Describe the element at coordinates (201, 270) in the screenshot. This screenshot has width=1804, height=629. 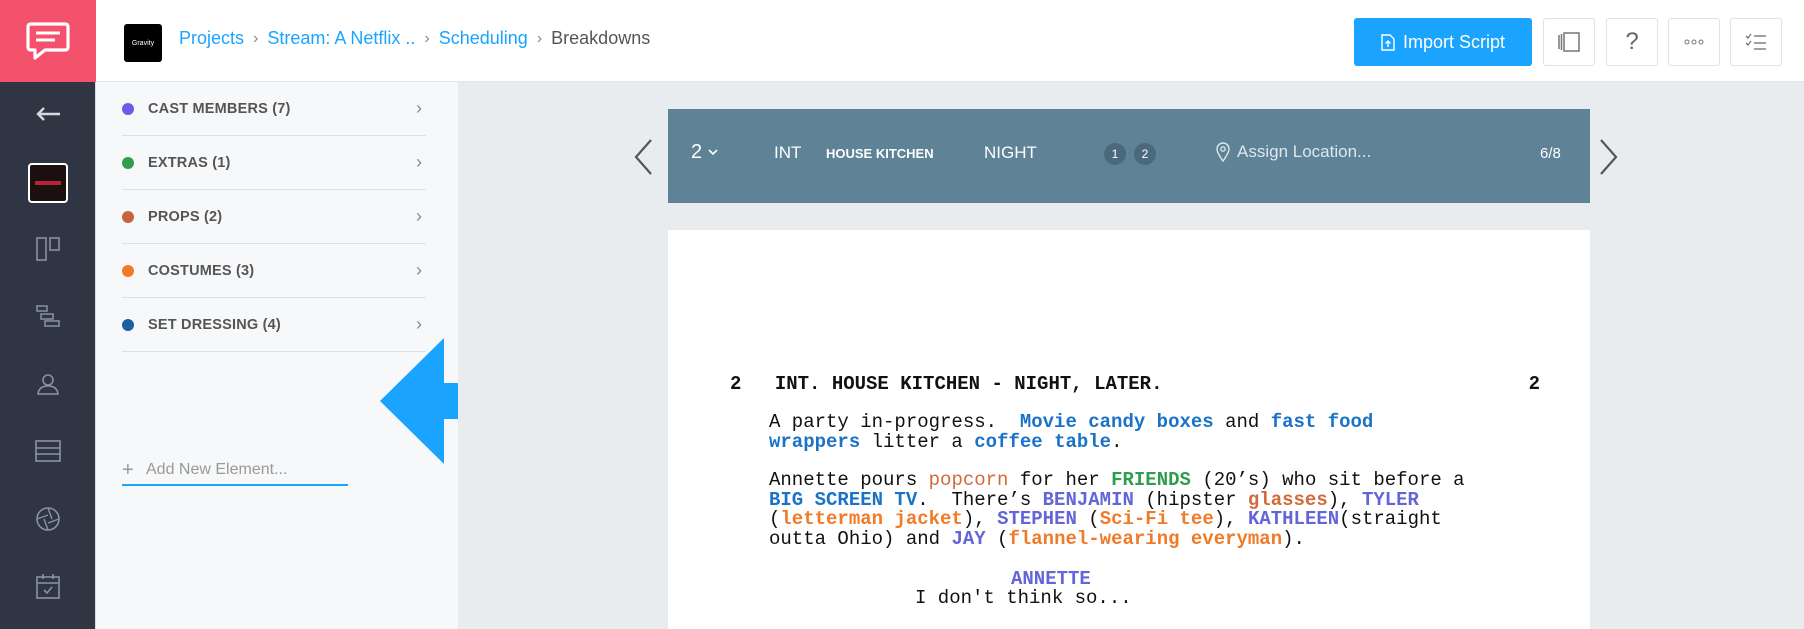
I see `category-label: COSTUMES (3)` at that location.